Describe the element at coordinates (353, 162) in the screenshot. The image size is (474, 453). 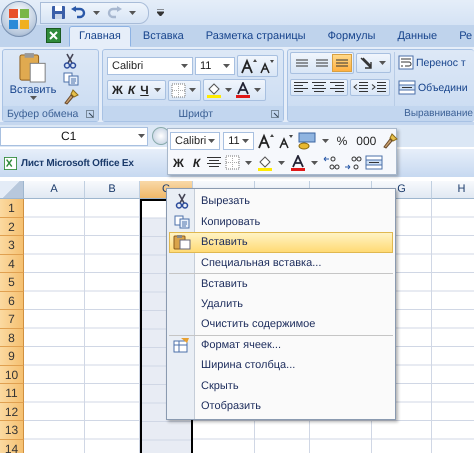
I see `decrease-decimal-icon` at that location.